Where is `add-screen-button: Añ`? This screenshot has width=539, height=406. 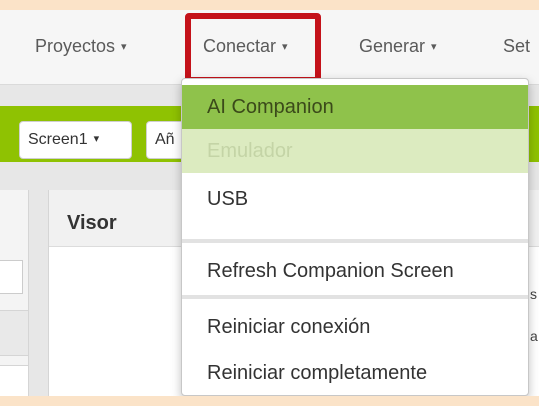
add-screen-button: Añ is located at coordinates (166, 140).